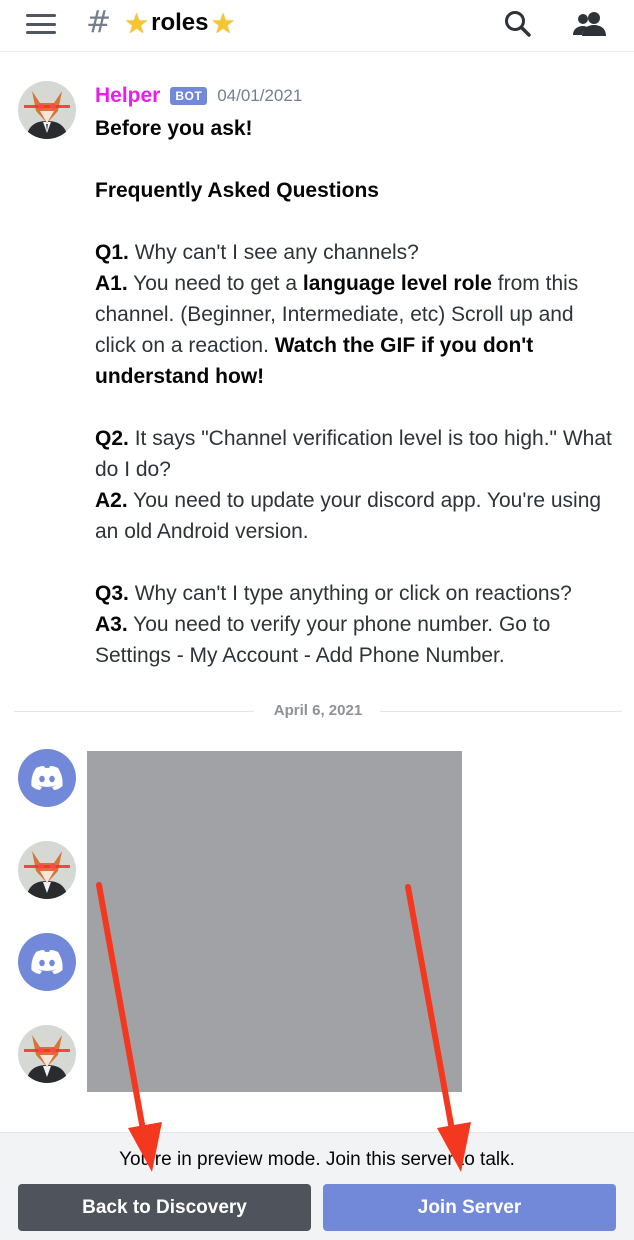  Describe the element at coordinates (237, 190) in the screenshot. I see `faq-title: Frequently Asked Questions` at that location.